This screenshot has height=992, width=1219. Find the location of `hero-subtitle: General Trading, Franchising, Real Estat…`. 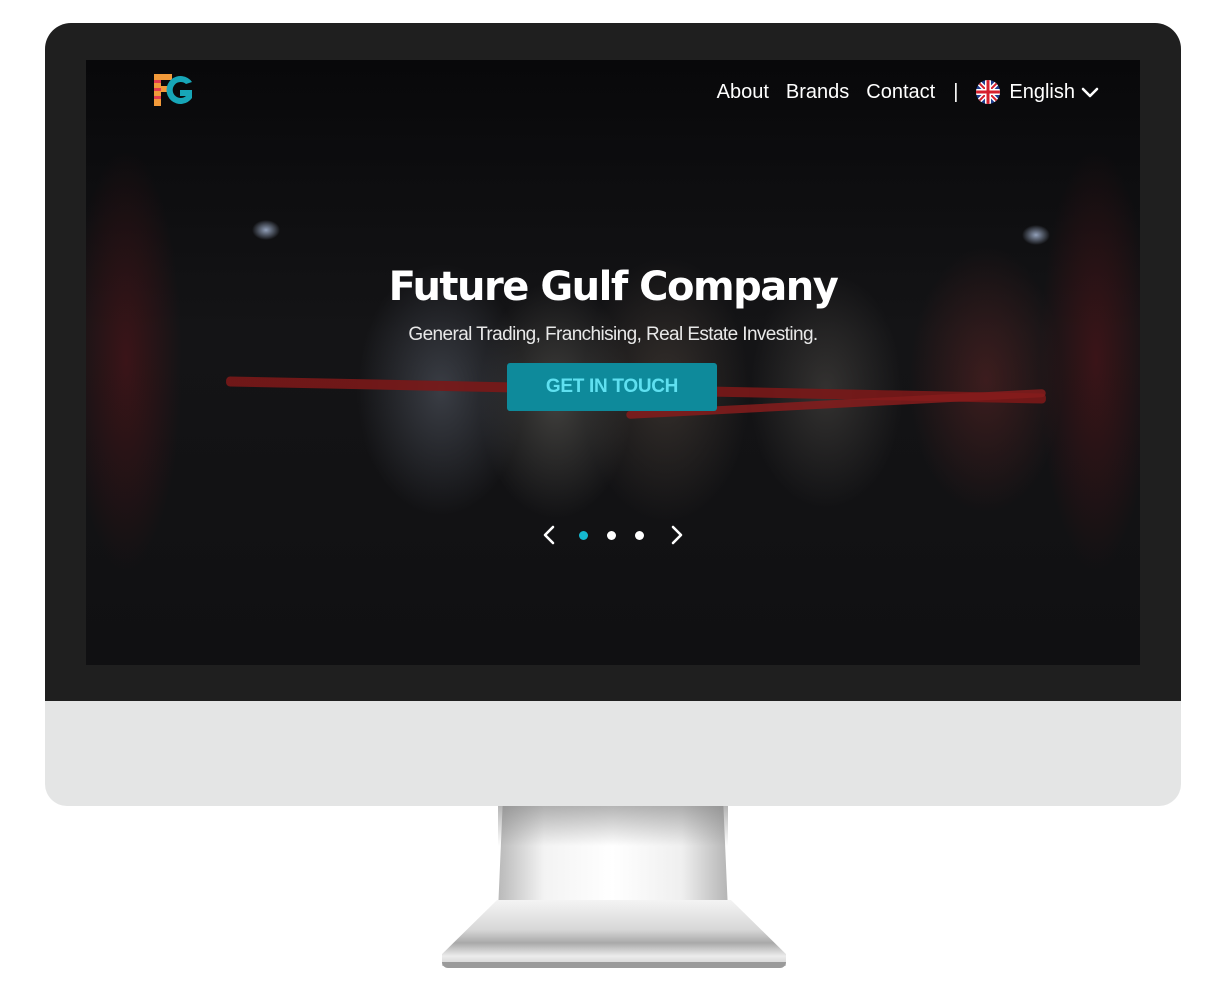

hero-subtitle: General Trading, Franchising, Real Estat… is located at coordinates (613, 334).